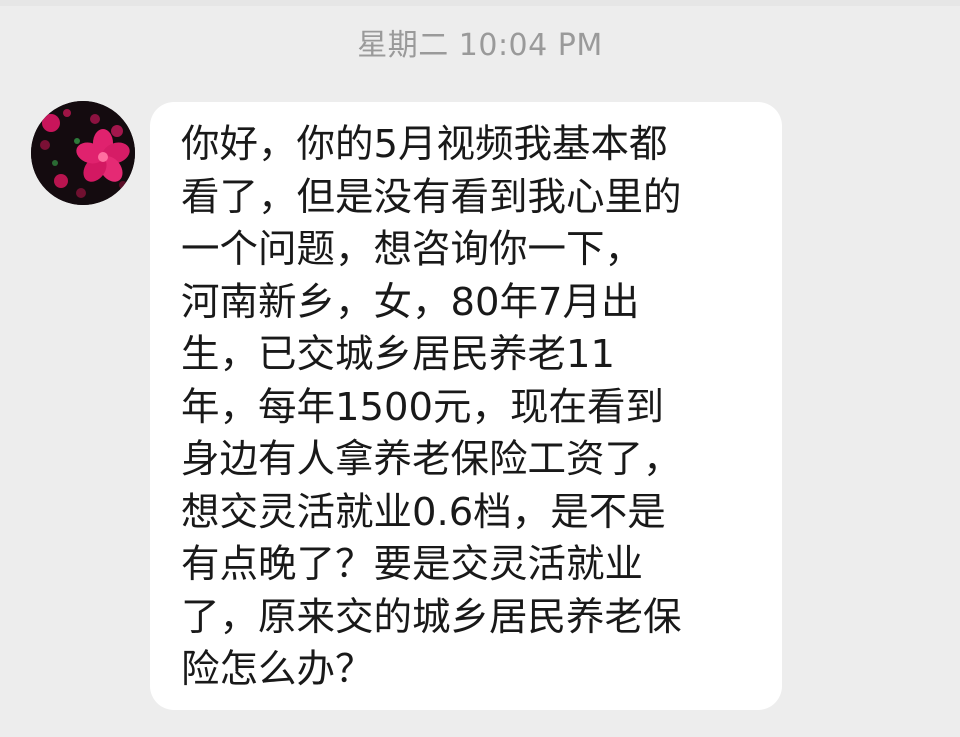  Describe the element at coordinates (480, 3) in the screenshot. I see `top-edge-divider` at that location.